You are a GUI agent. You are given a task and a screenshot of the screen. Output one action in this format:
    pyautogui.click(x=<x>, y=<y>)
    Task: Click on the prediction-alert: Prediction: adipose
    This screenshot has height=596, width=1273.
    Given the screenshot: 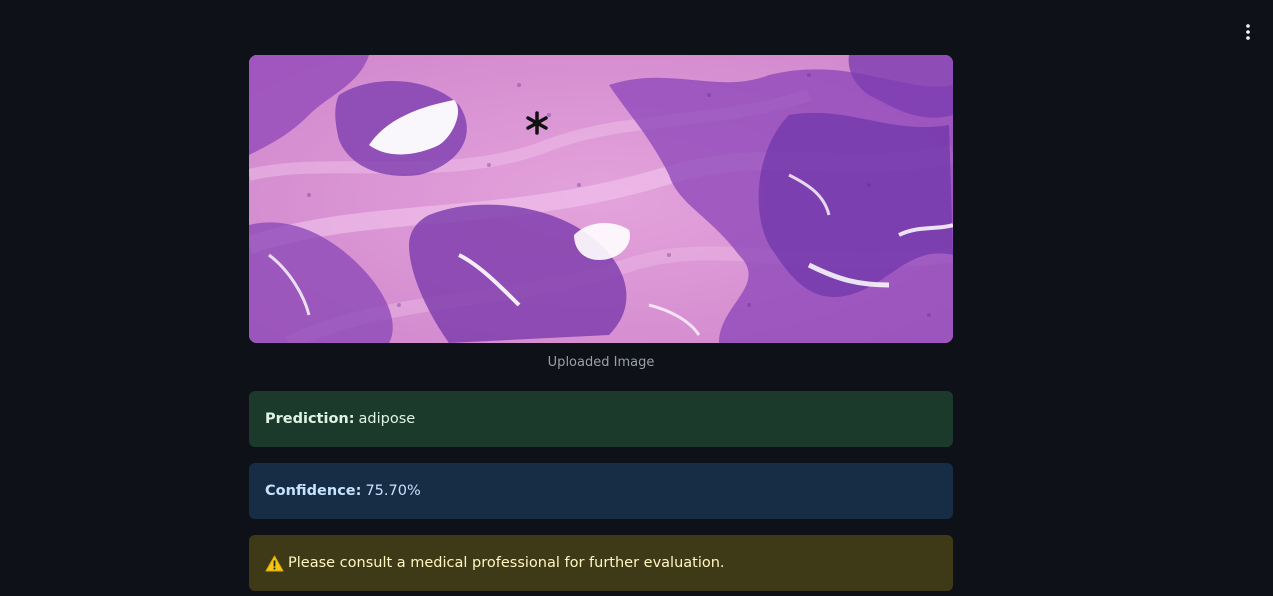 What is the action you would take?
    pyautogui.click(x=601, y=419)
    